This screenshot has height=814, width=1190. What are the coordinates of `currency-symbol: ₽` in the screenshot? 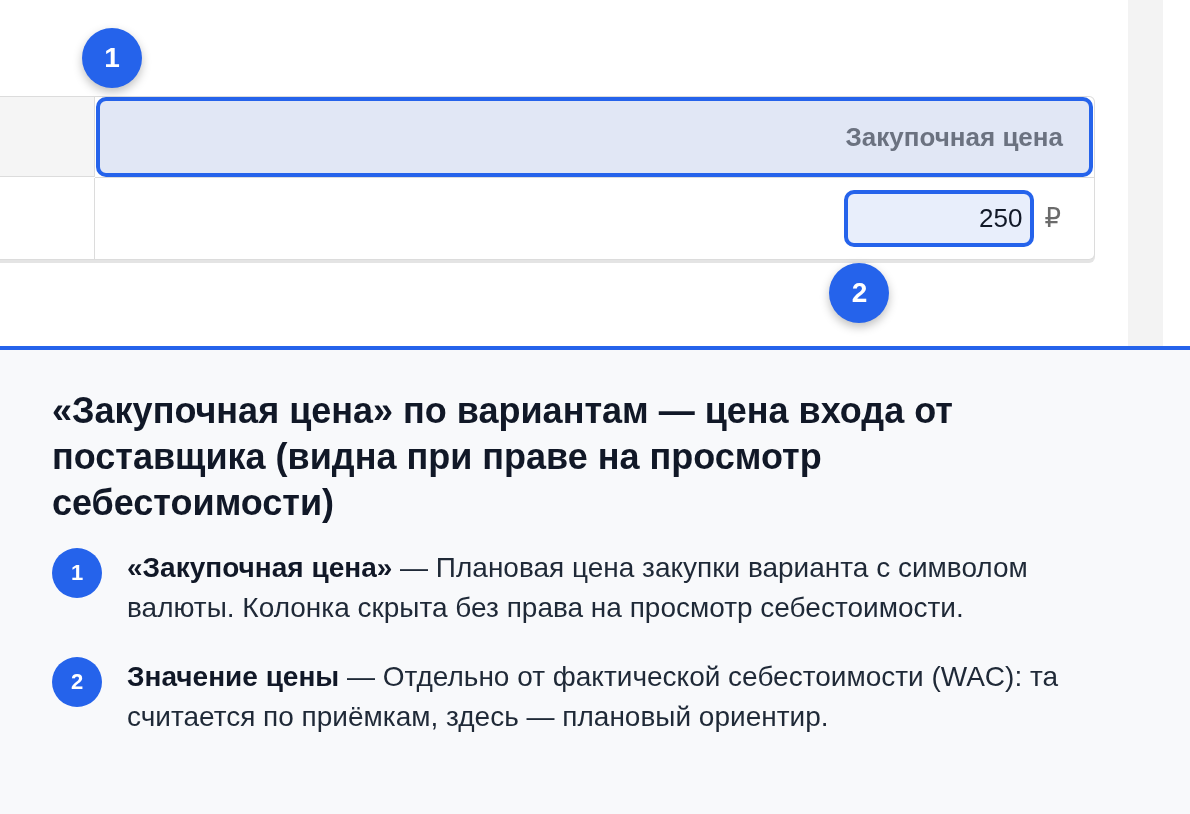 It's located at (1052, 218).